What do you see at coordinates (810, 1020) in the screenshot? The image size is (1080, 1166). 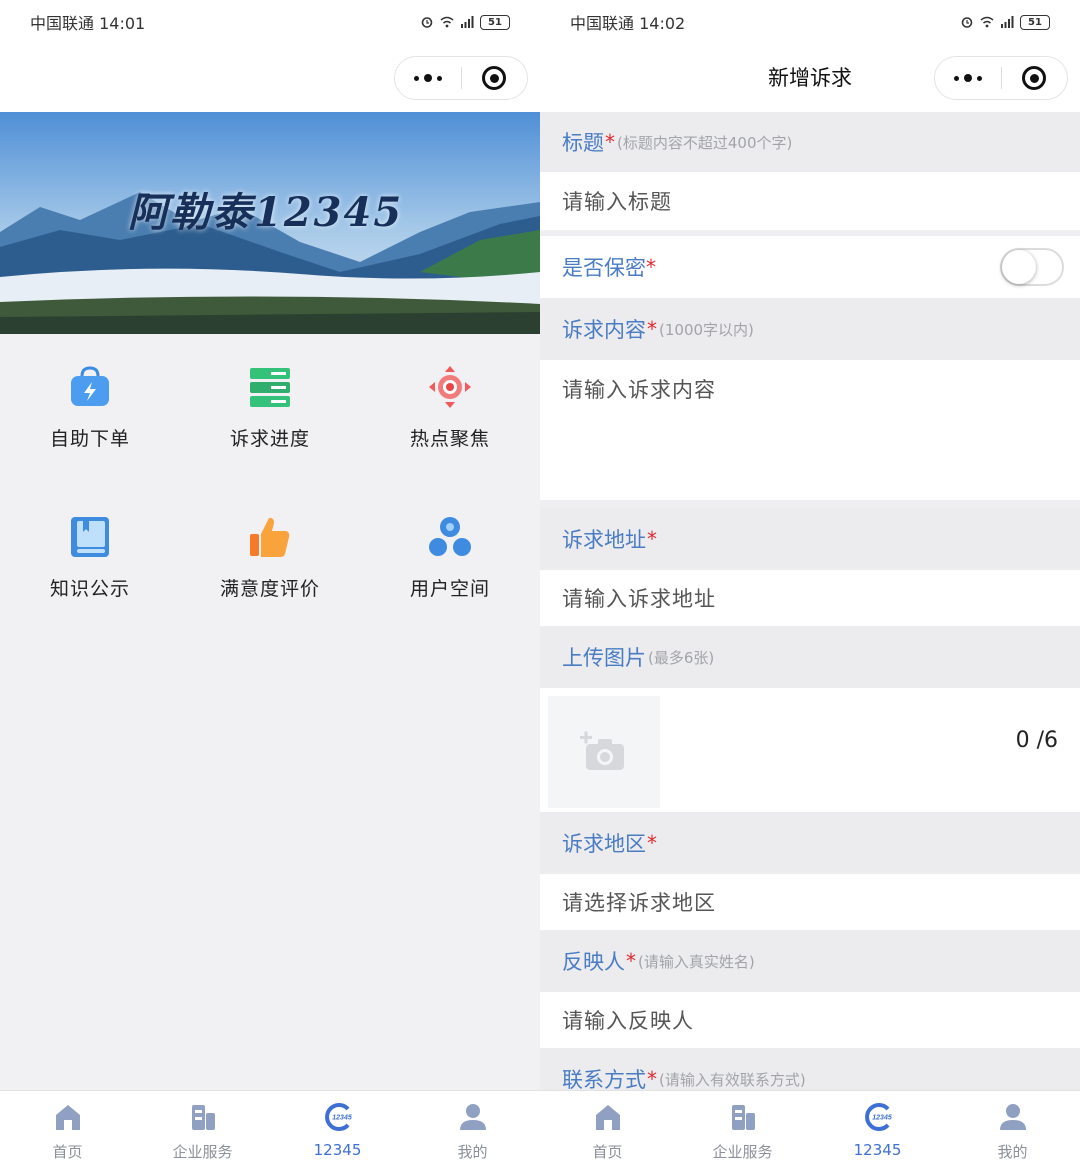 I see `reporter-input: 请输入反映人` at bounding box center [810, 1020].